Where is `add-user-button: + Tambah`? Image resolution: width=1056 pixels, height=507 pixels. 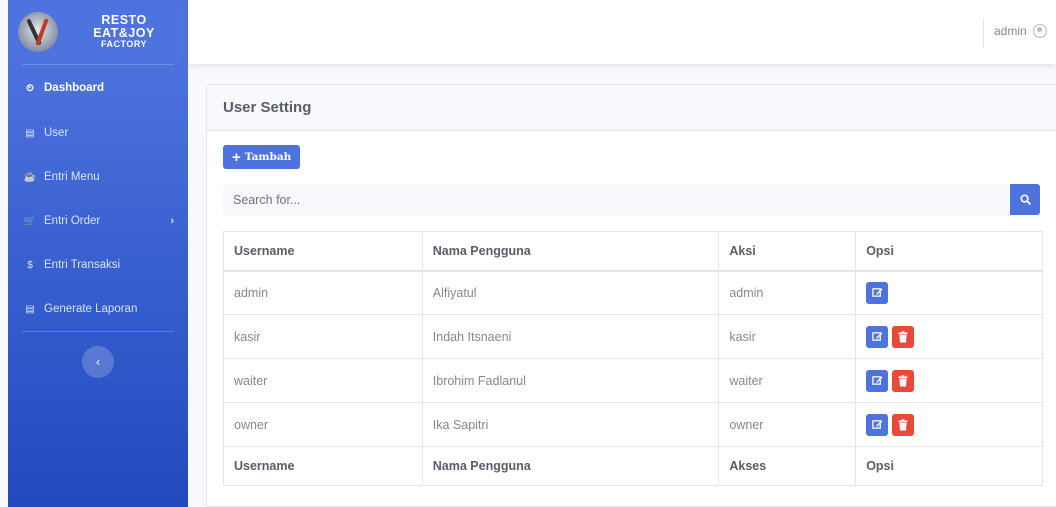
add-user-button: + Tambah is located at coordinates (262, 157).